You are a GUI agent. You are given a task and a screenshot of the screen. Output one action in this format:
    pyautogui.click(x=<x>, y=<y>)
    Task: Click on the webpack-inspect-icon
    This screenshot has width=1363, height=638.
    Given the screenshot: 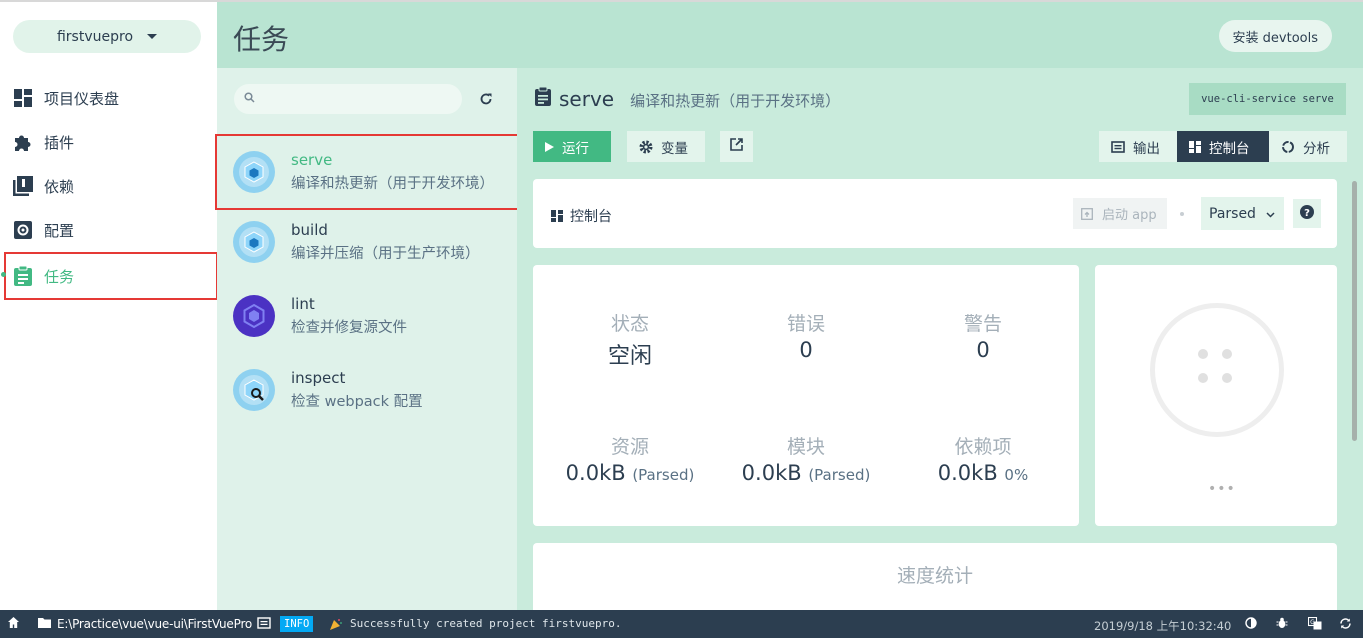 What is the action you would take?
    pyautogui.click(x=254, y=390)
    